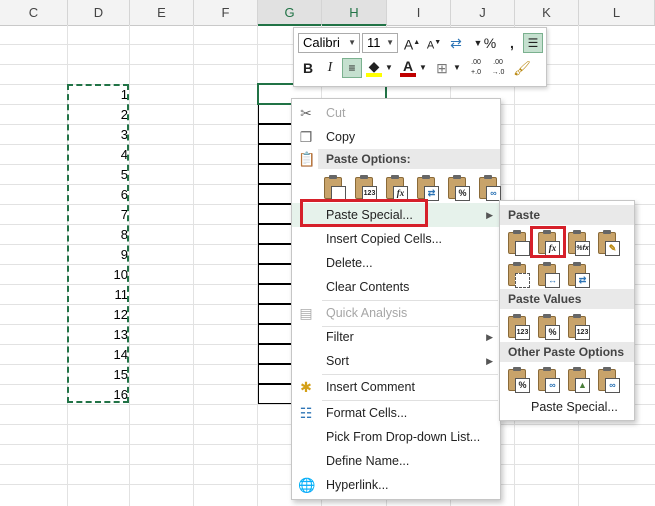  I want to click on column-header-i: I, so click(419, 12).